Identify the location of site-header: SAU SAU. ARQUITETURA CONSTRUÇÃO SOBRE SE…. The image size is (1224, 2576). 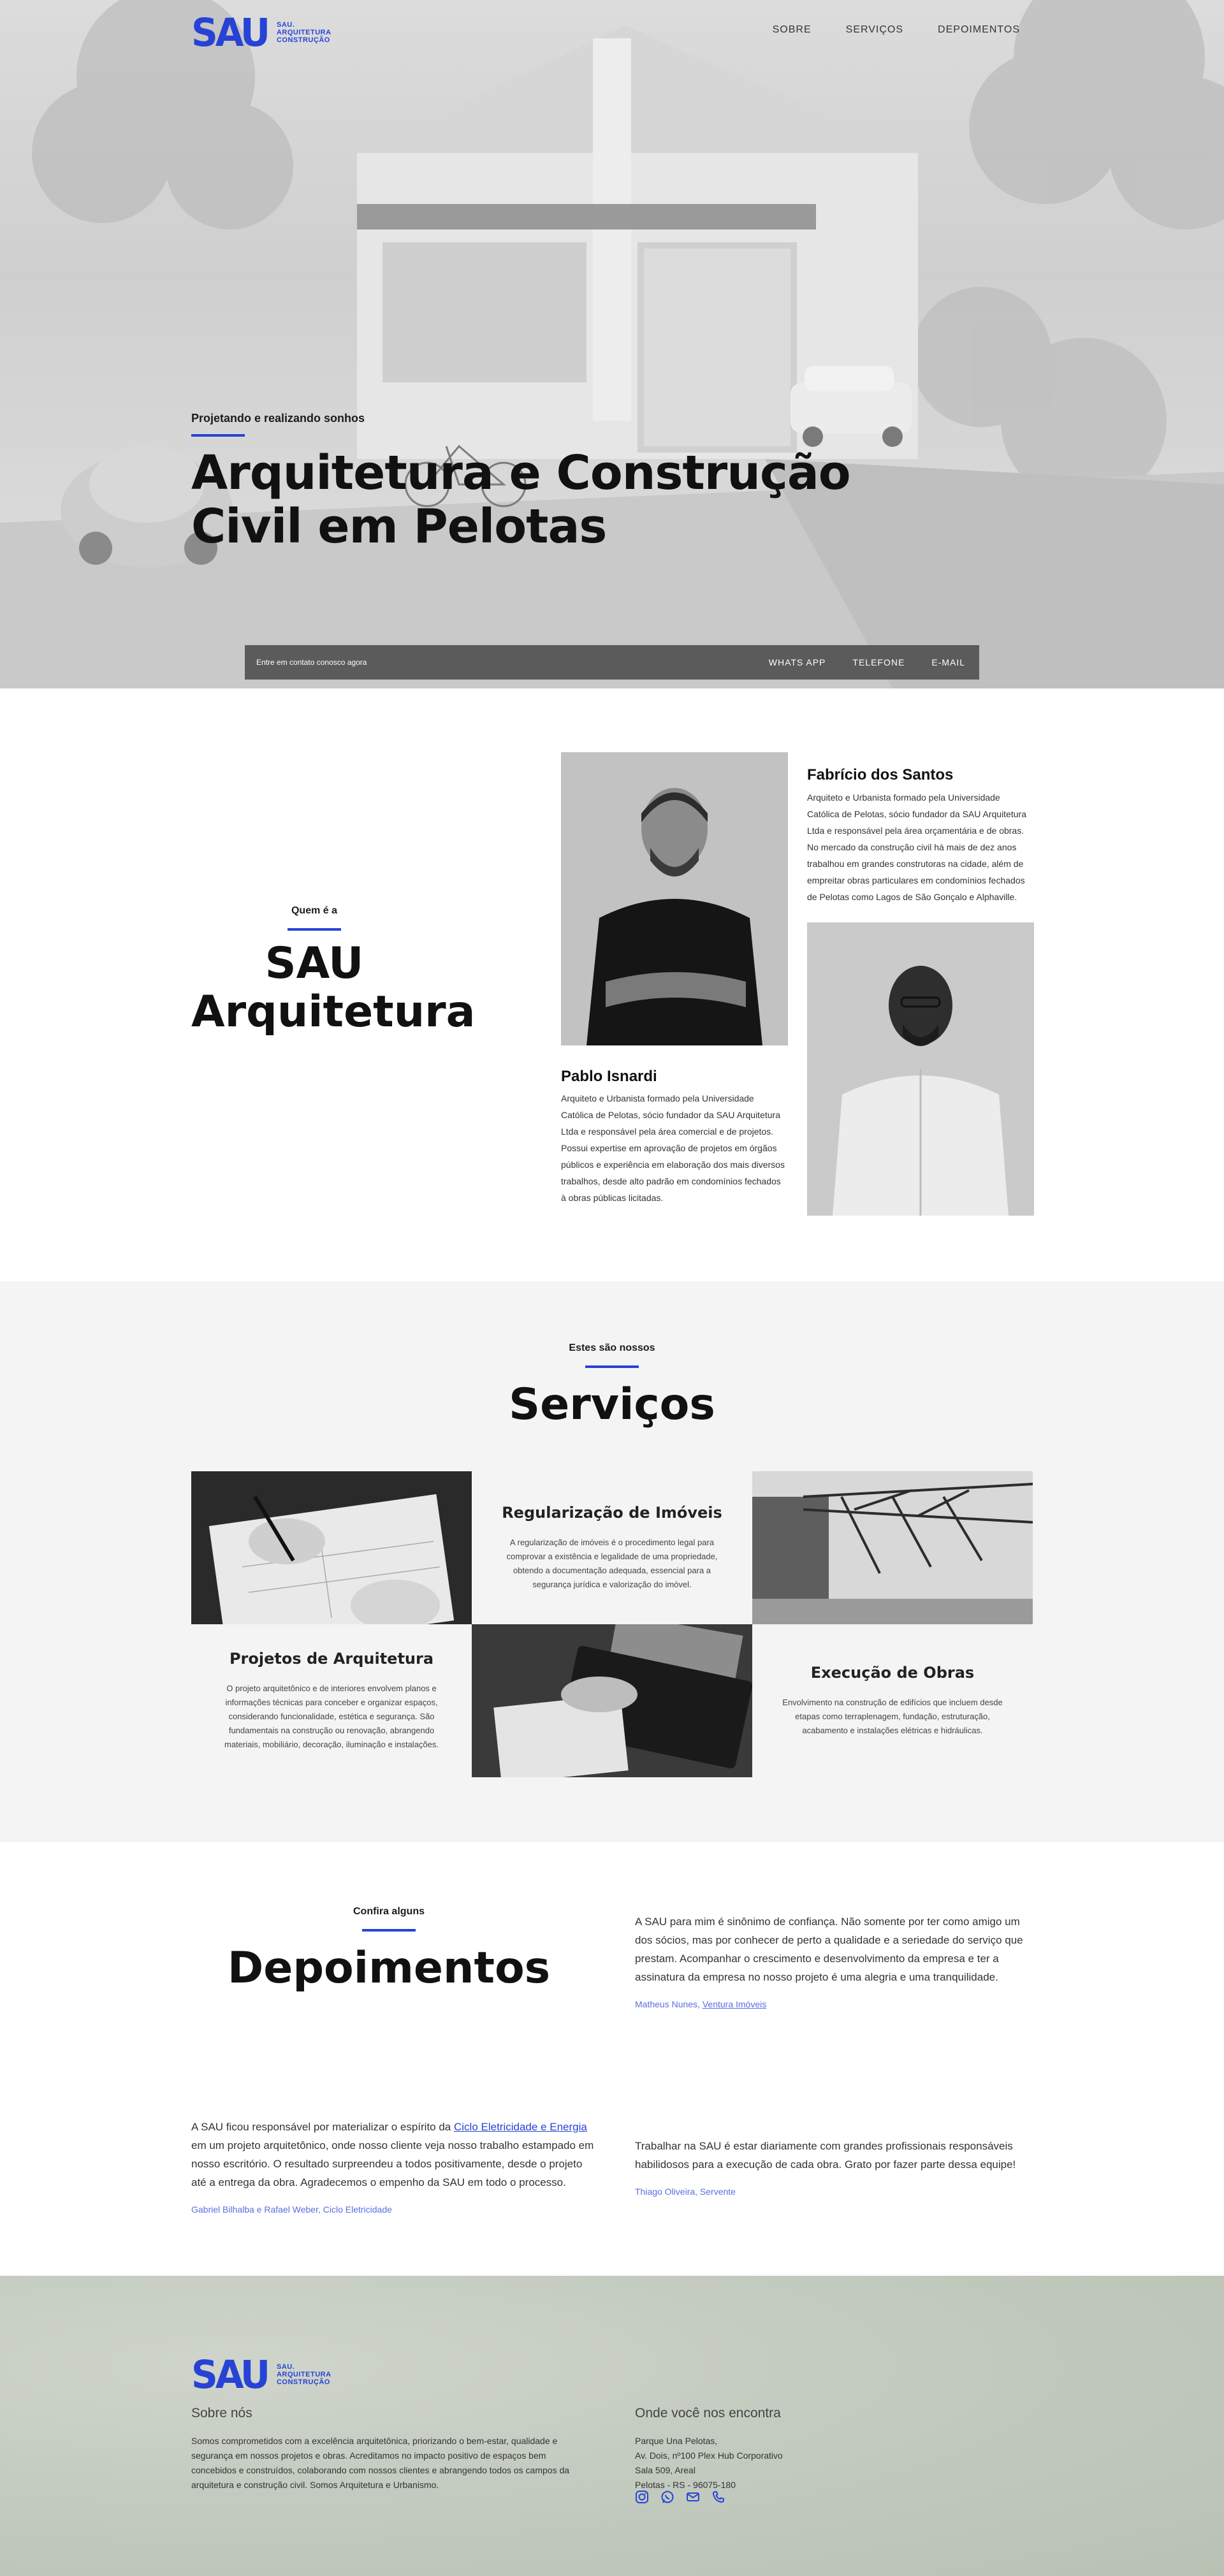
(612, 32).